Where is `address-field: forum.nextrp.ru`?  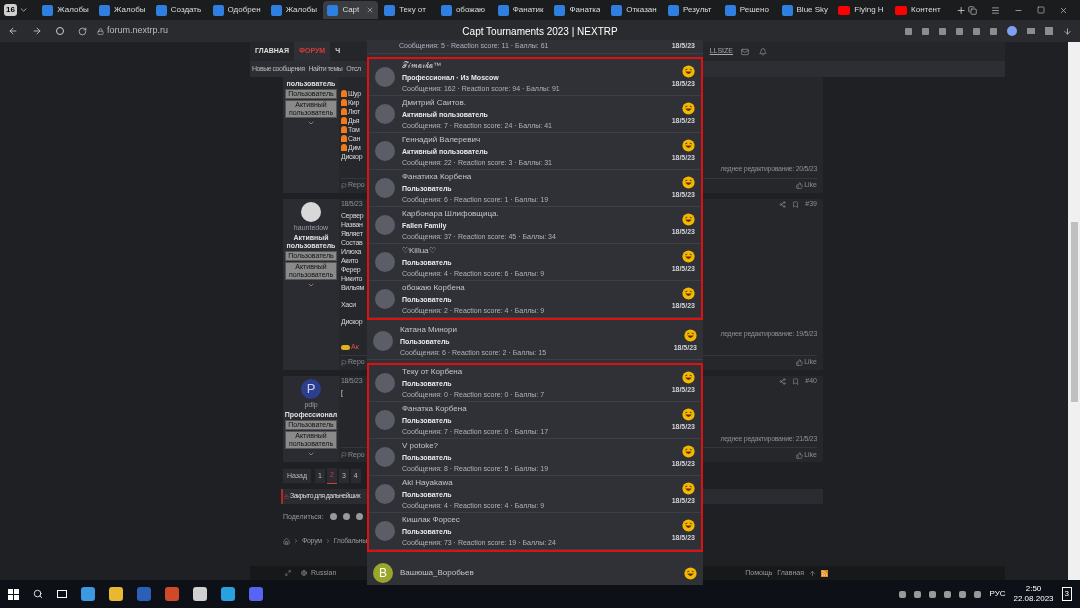 address-field: forum.nextrp.ru is located at coordinates (133, 31).